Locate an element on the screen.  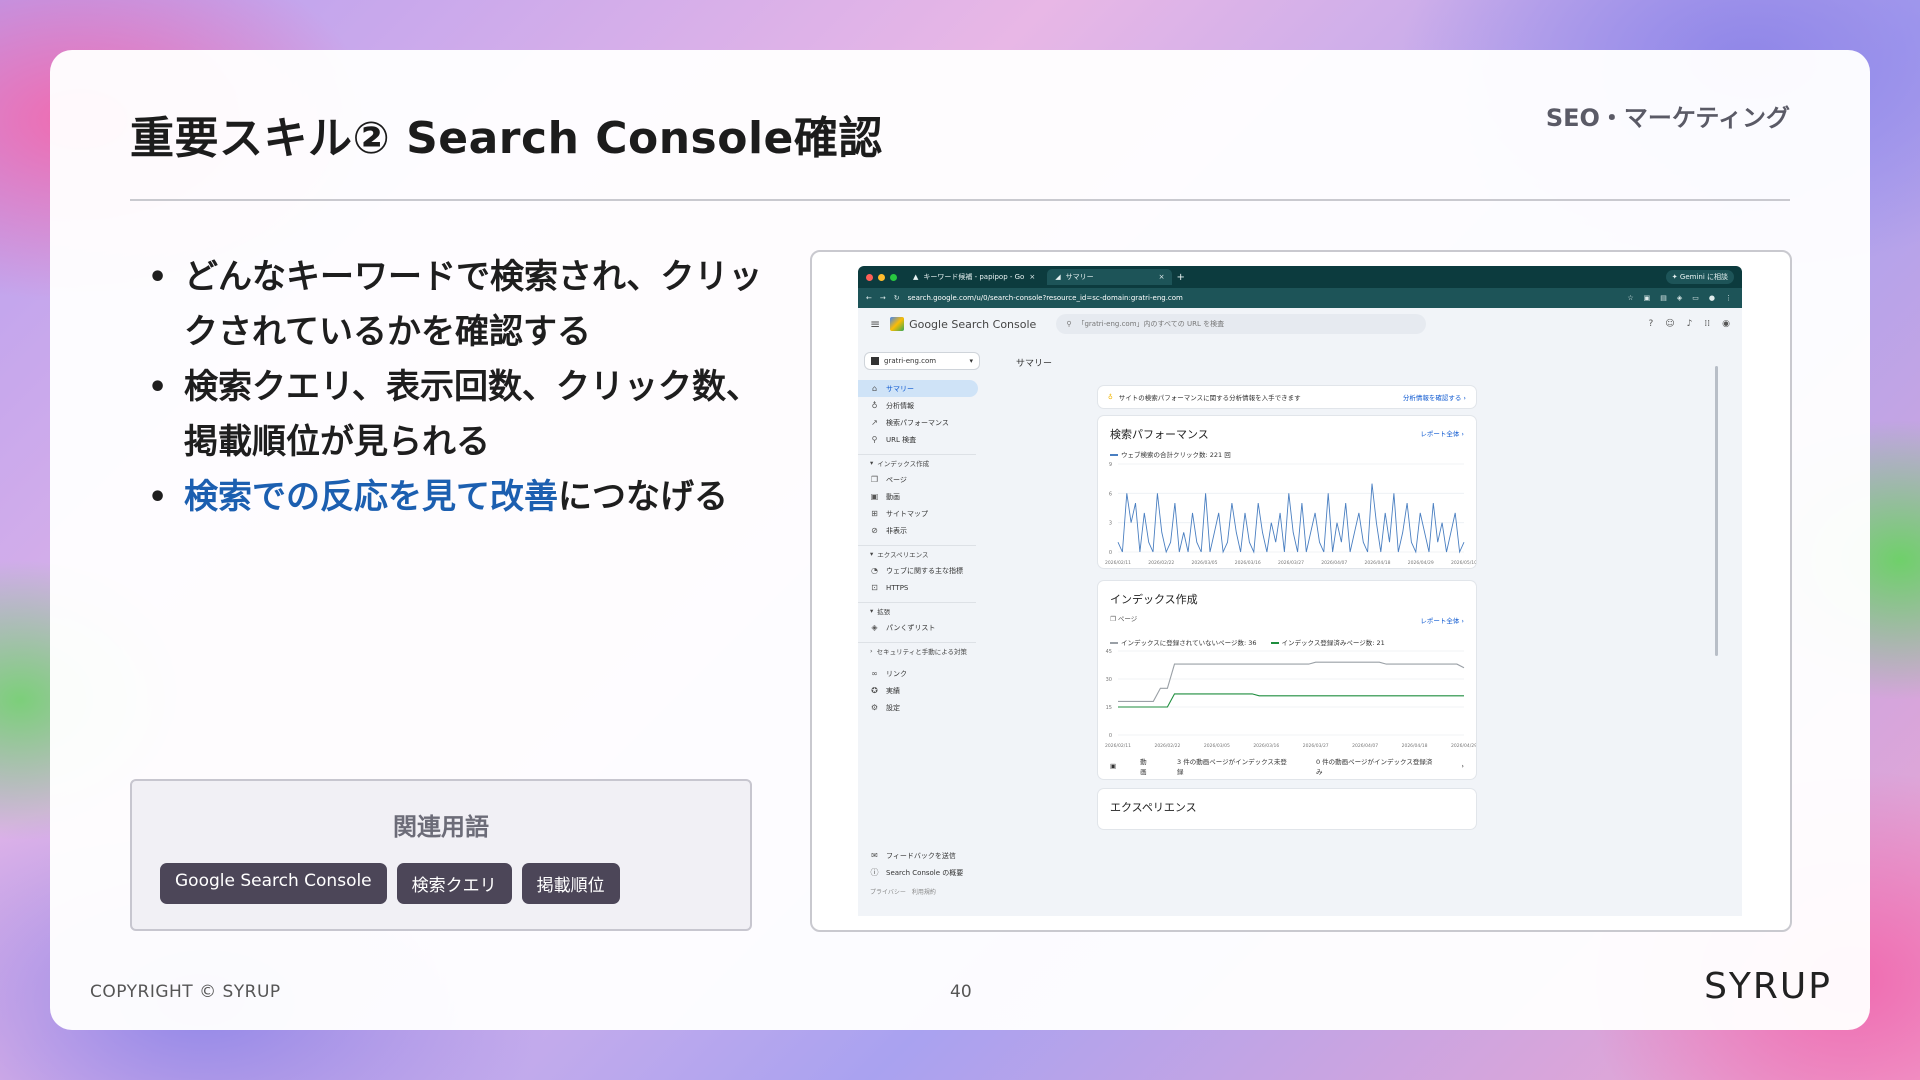
nav-pages: ❐ ページ is located at coordinates (918, 479).